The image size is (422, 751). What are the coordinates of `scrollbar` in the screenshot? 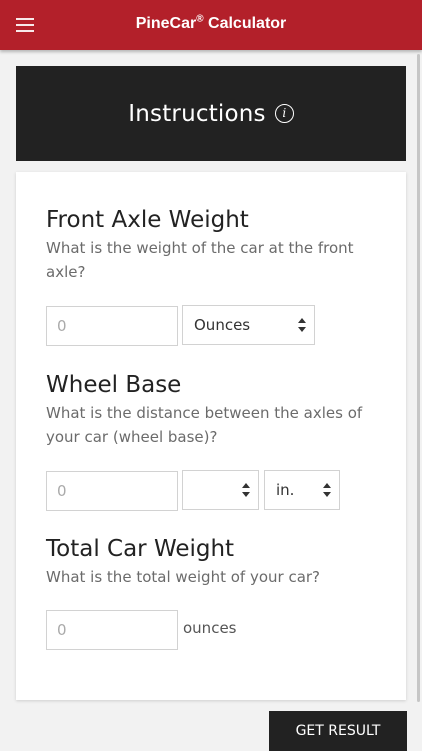 It's located at (418, 378).